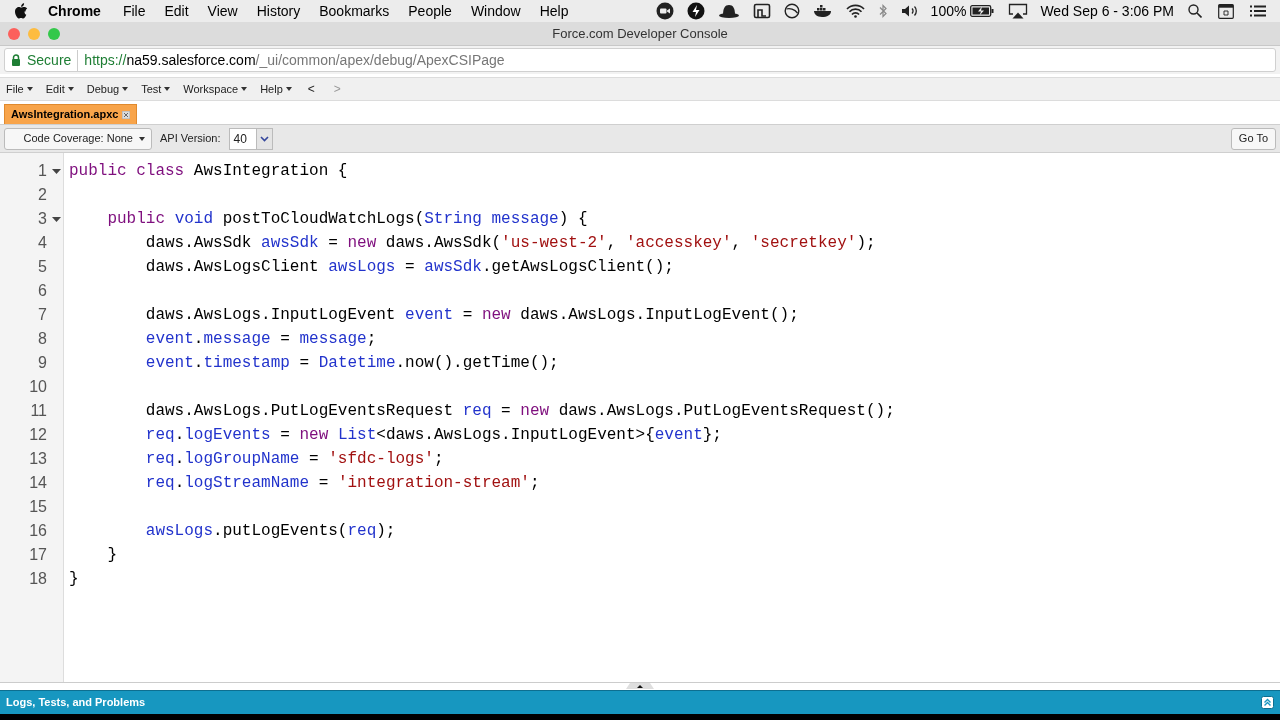 This screenshot has width=1280, height=720. What do you see at coordinates (38, 459) in the screenshot?
I see `line-number: 13` at bounding box center [38, 459].